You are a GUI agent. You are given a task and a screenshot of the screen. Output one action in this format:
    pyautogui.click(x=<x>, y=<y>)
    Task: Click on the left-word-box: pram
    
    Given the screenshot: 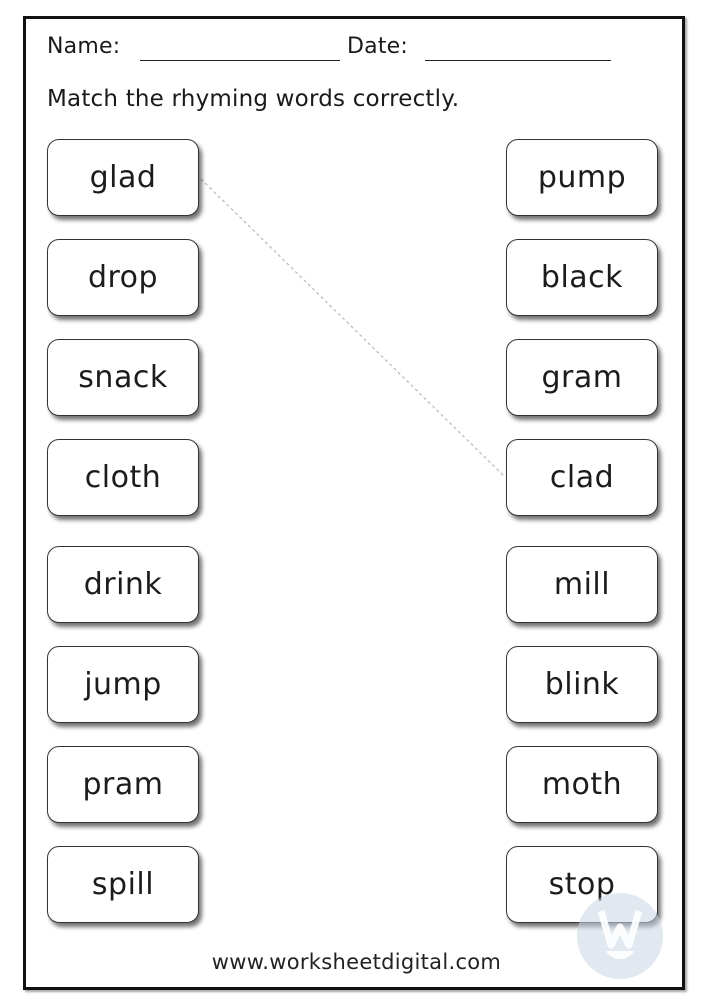 What is the action you would take?
    pyautogui.click(x=123, y=784)
    